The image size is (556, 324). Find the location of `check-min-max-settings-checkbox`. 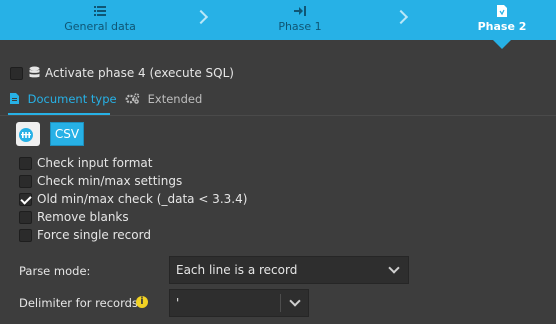

check-min-max-settings-checkbox is located at coordinates (25, 181).